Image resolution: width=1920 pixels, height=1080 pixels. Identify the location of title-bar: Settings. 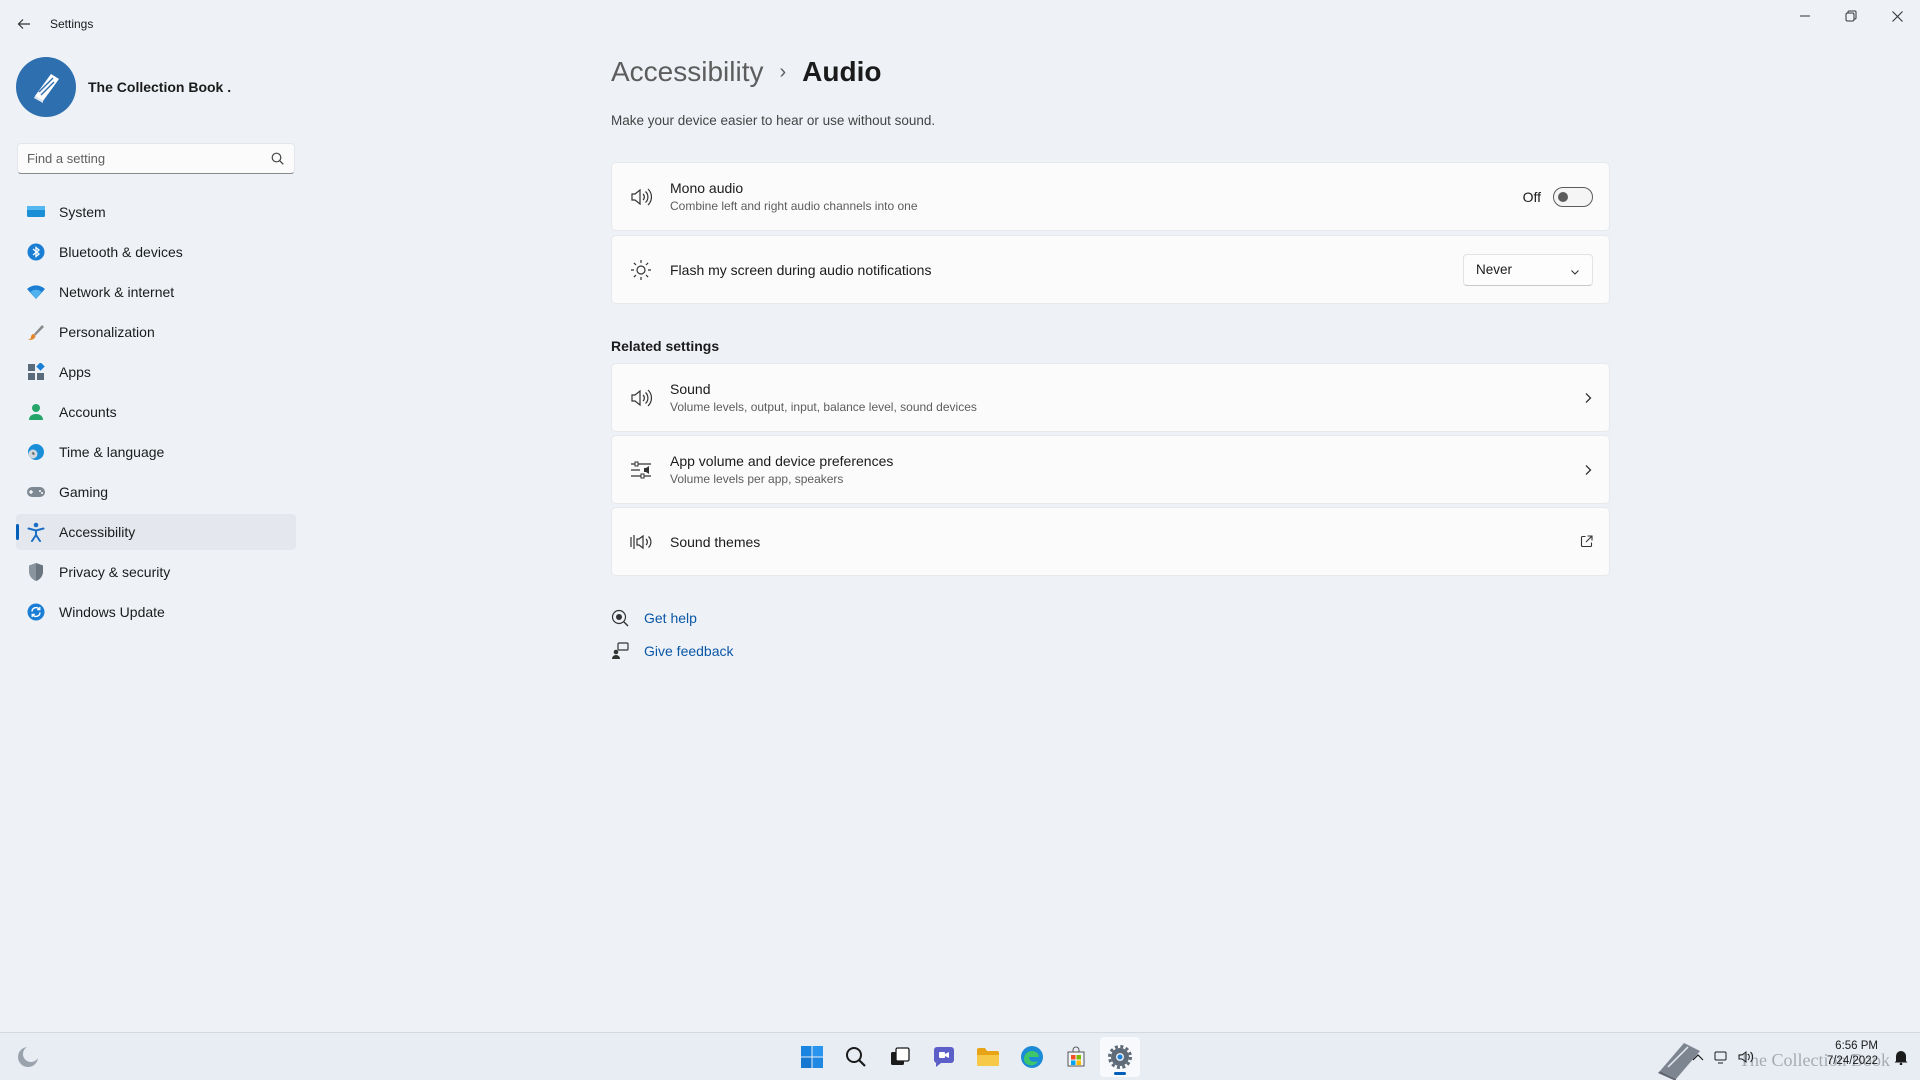
(960, 24).